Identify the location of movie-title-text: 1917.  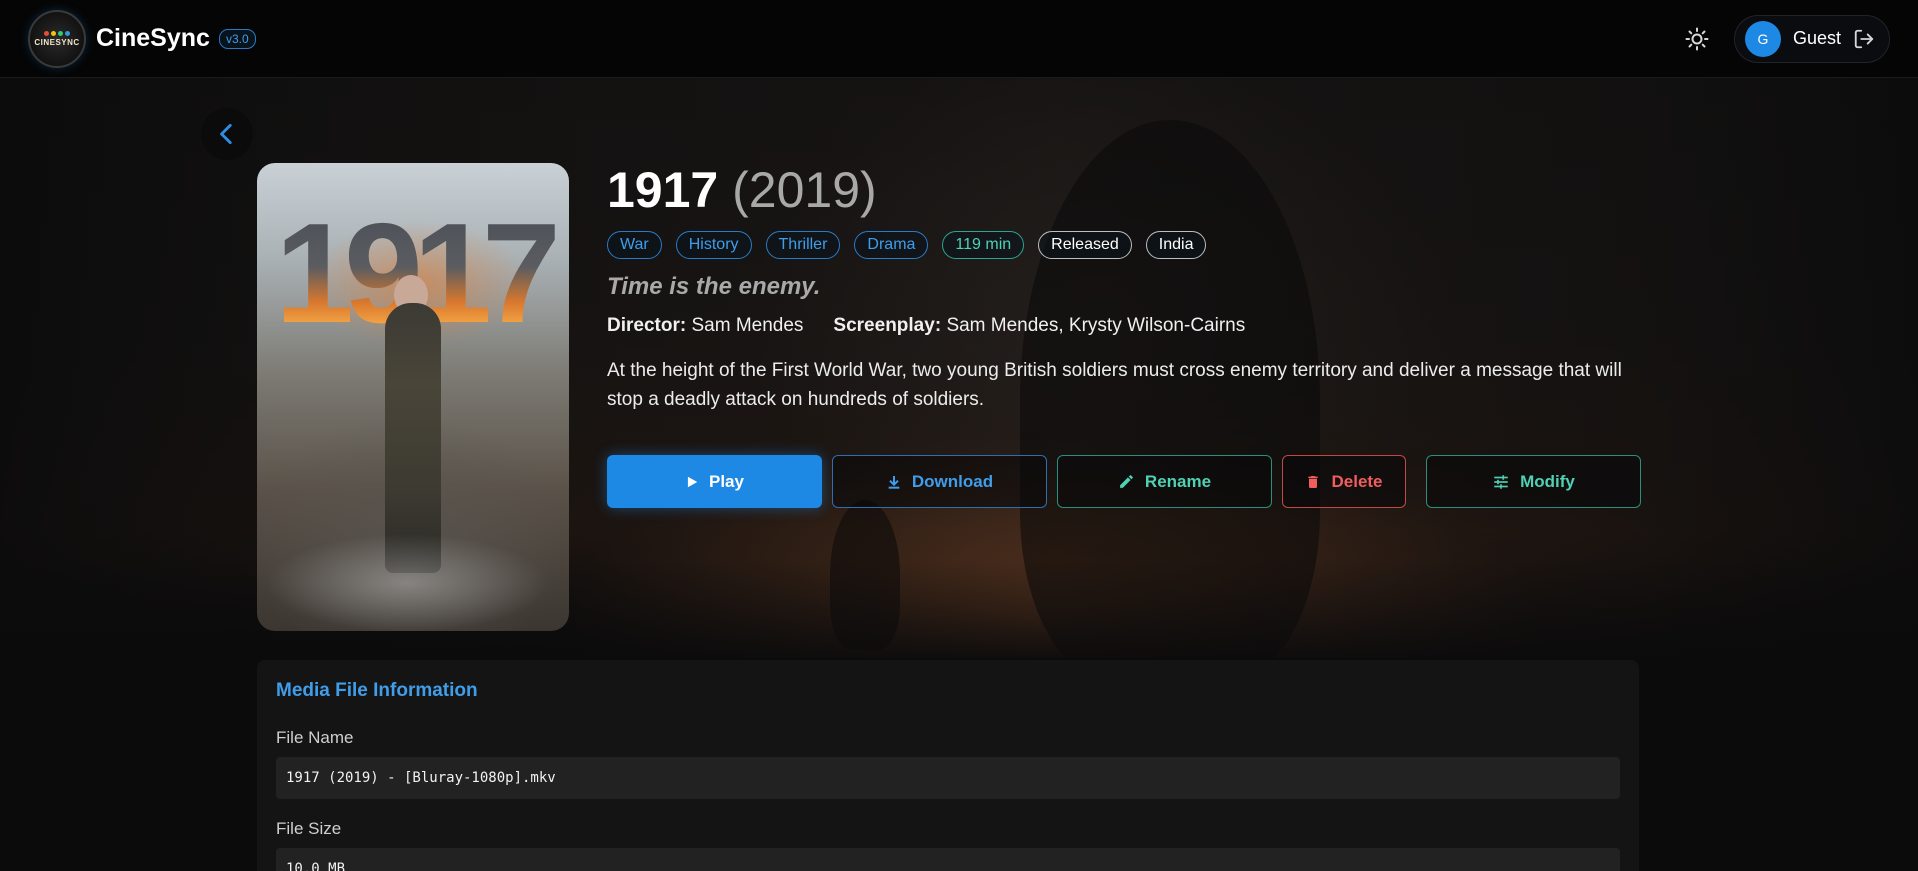
(663, 190).